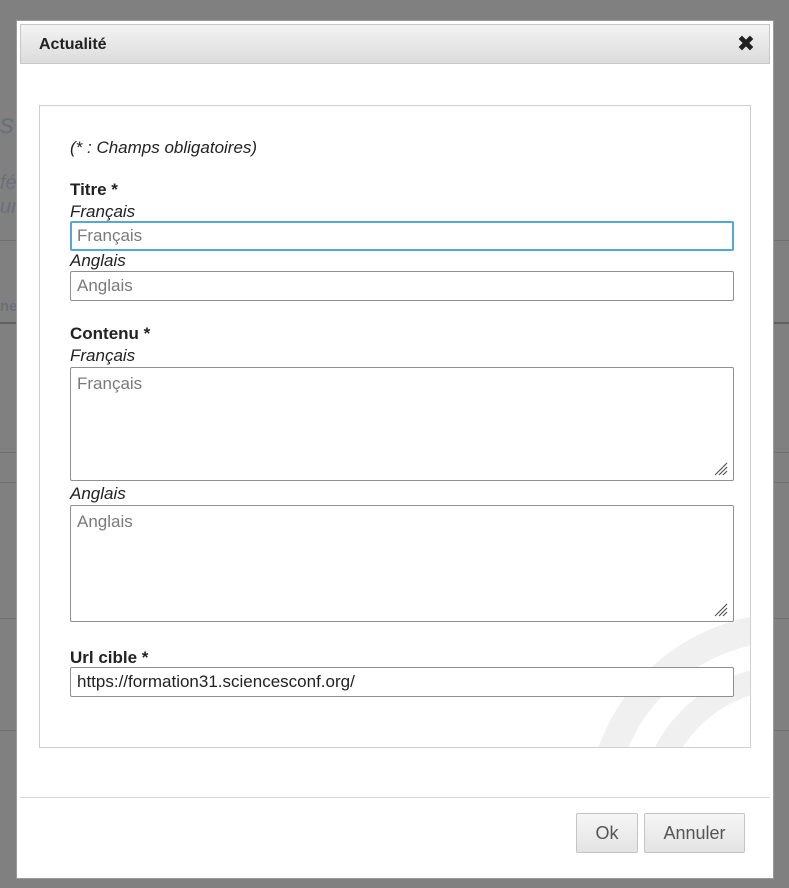  What do you see at coordinates (110, 333) in the screenshot?
I see `content-label: Contenu *` at bounding box center [110, 333].